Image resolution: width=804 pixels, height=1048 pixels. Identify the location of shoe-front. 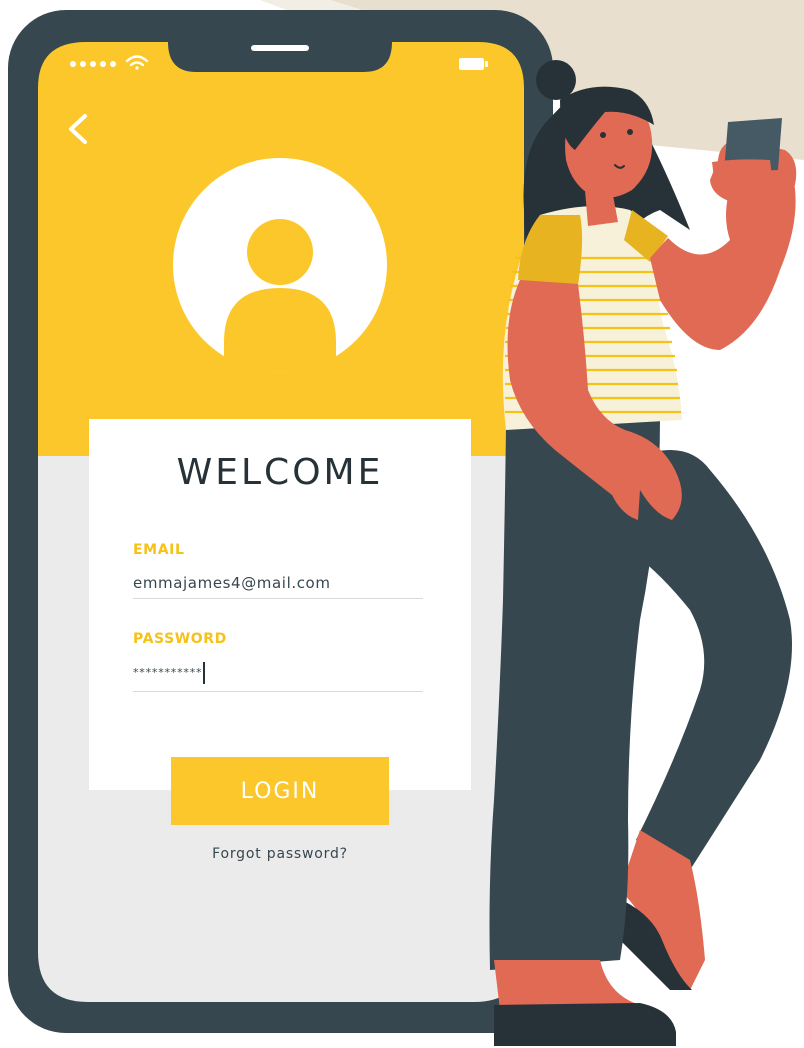
(585, 1024).